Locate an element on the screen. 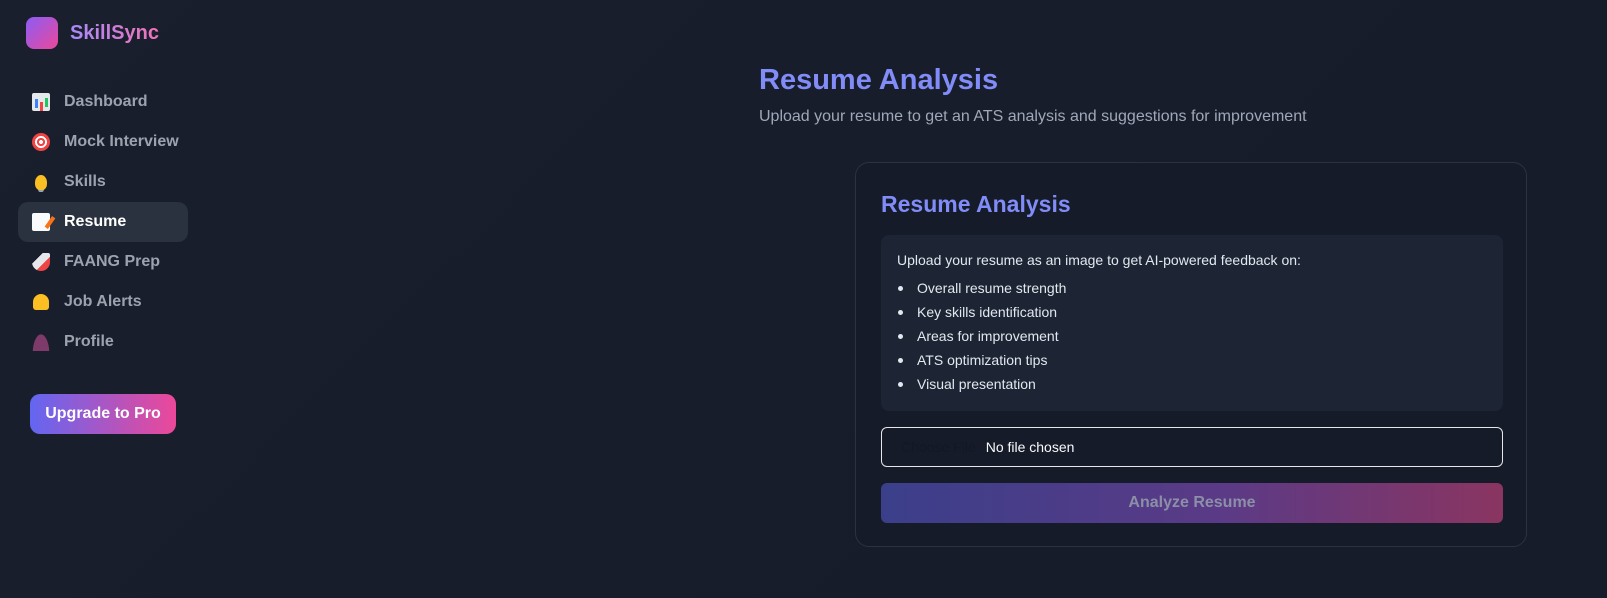 Image resolution: width=1607 pixels, height=598 pixels. list-item: Areas for improvement is located at coordinates (1192, 336).